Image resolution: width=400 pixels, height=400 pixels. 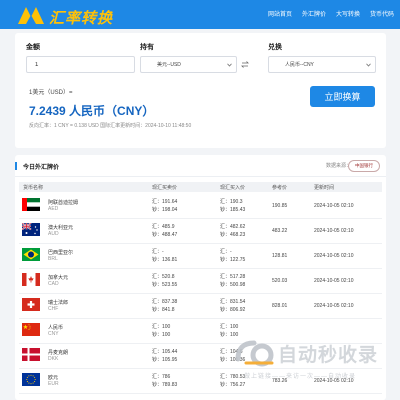 What do you see at coordinates (58, 278) in the screenshot?
I see `currency-name: 加拿大元` at bounding box center [58, 278].